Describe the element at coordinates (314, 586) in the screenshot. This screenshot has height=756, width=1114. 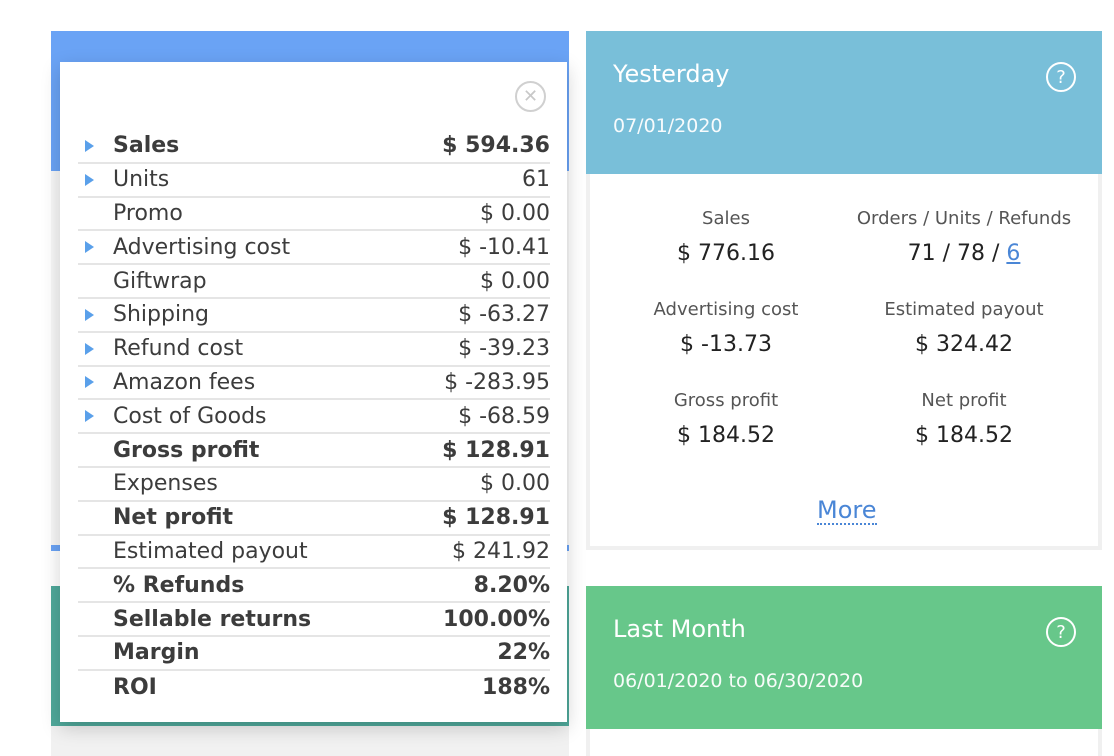
I see `breakdown-row: % Refunds 8.20%` at that location.